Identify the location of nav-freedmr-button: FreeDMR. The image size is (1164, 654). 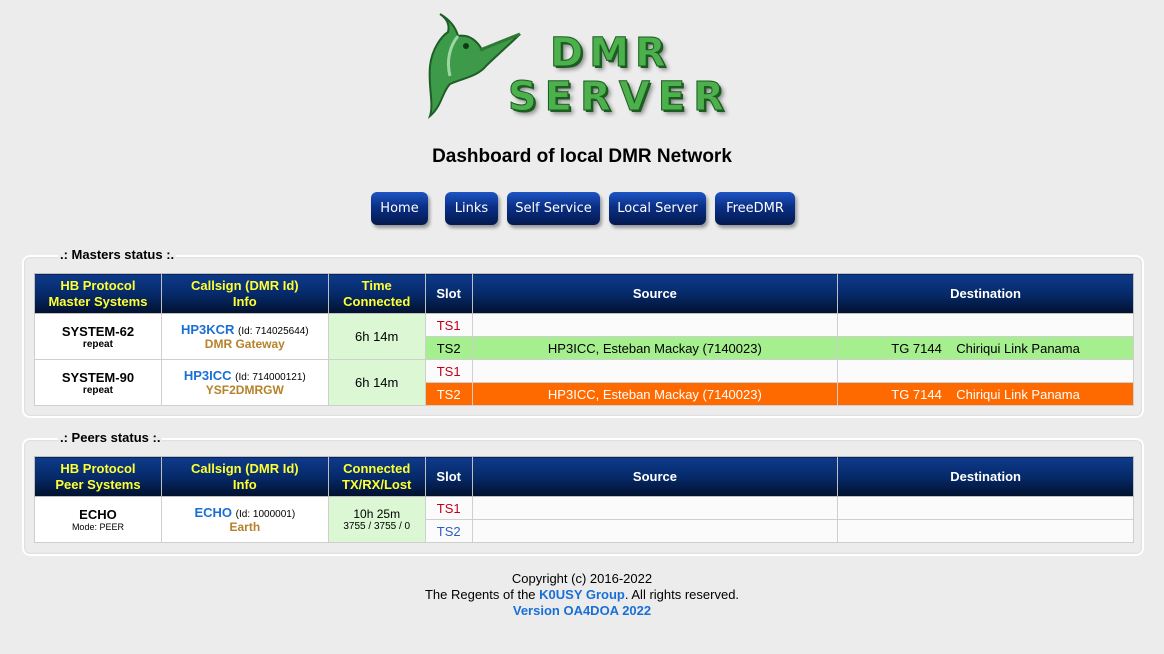
(755, 208).